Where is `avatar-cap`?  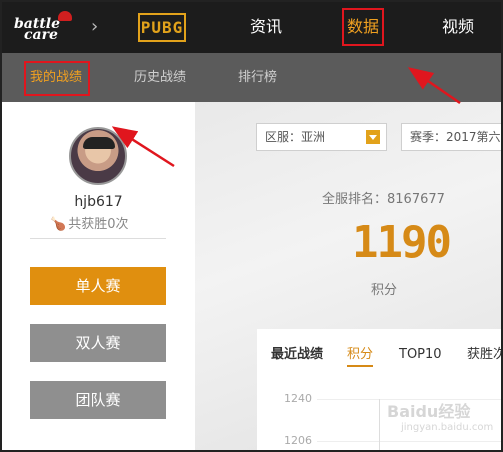 avatar-cap is located at coordinates (99, 143).